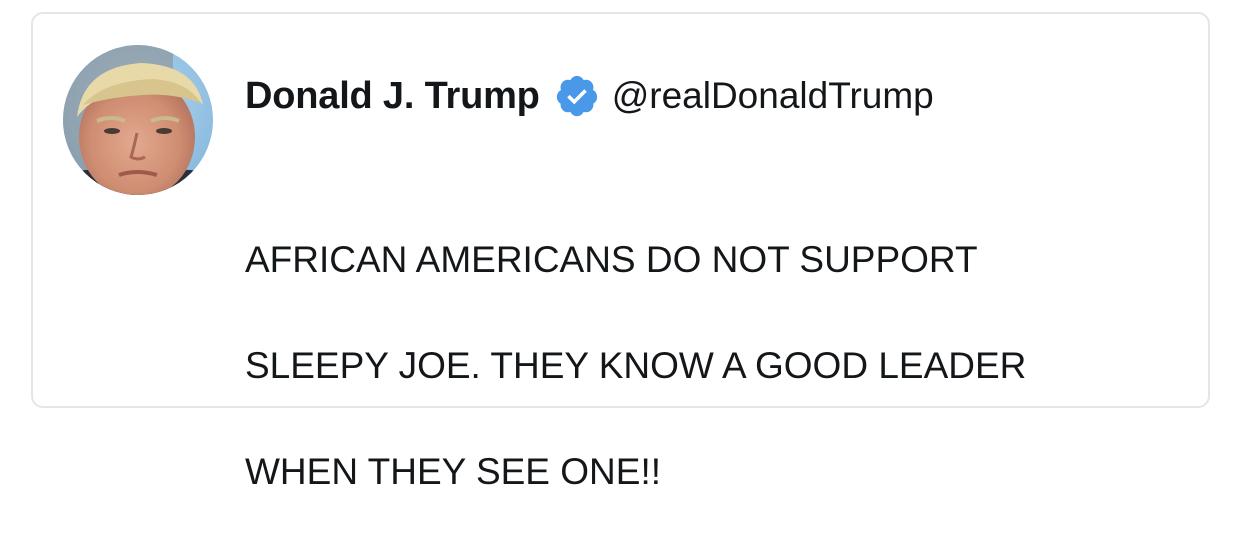  I want to click on display-name: Donald J. Trump, so click(392, 96).